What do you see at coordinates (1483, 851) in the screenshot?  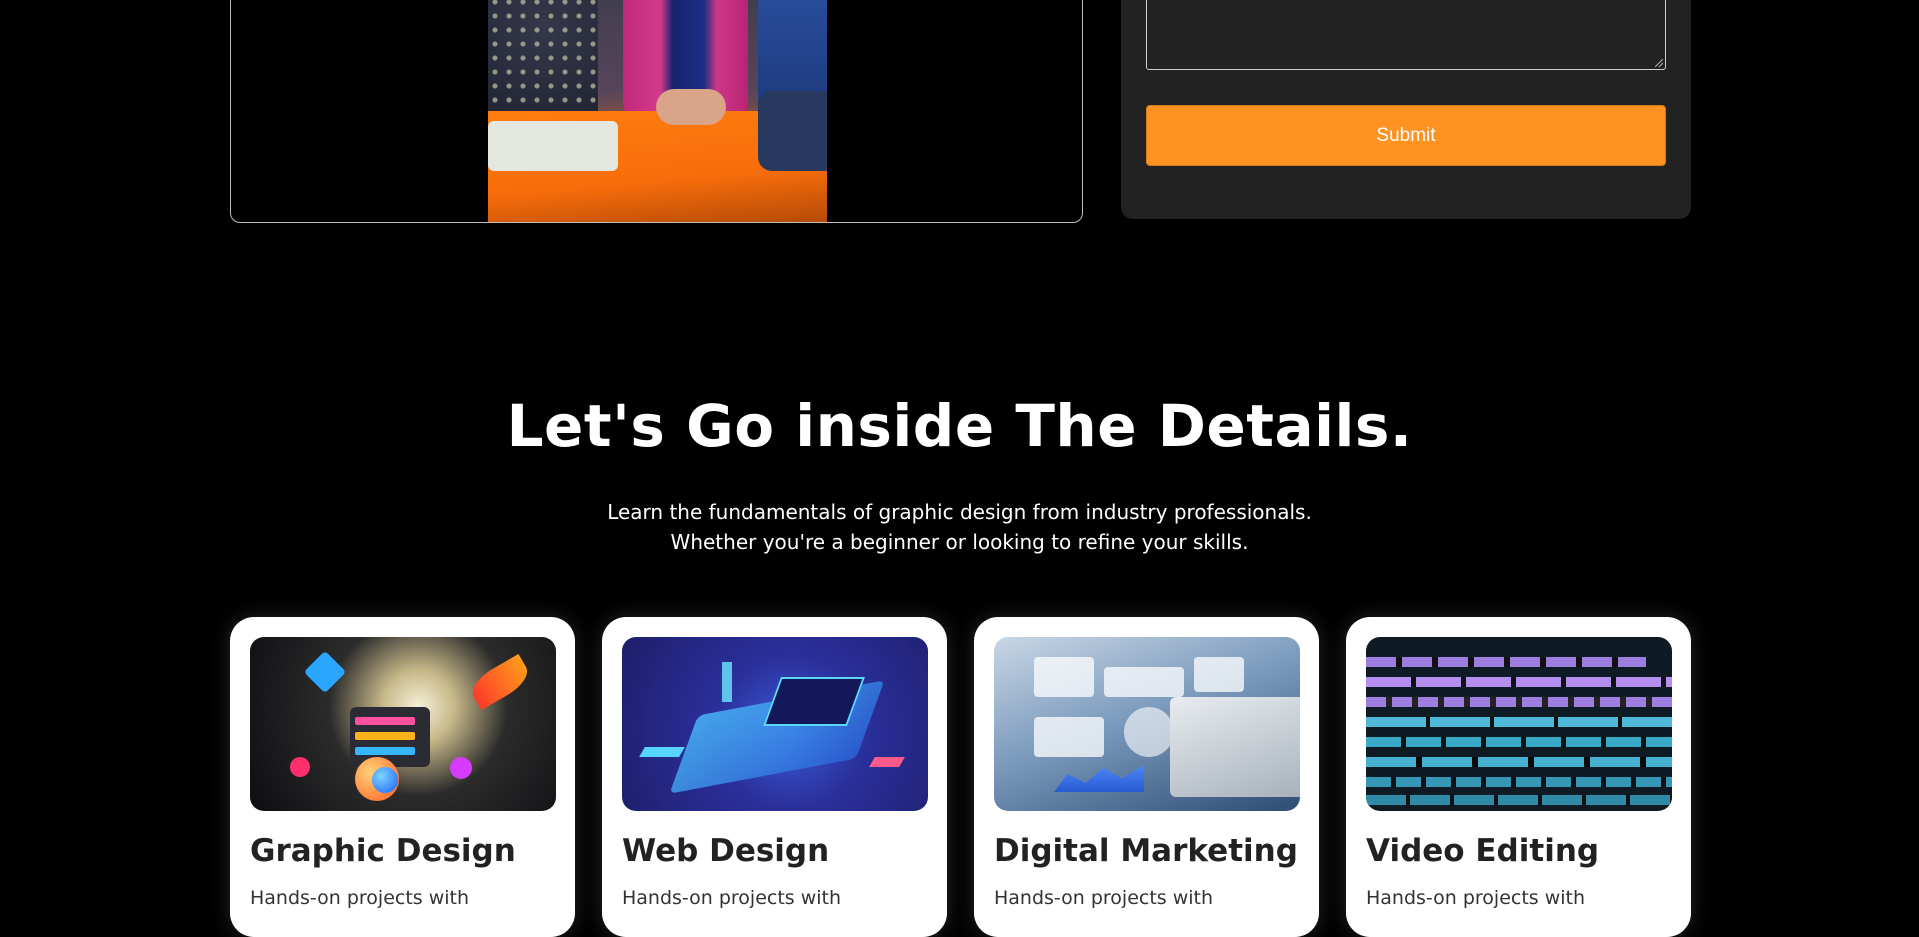 I see `card-title: Video Editing` at bounding box center [1483, 851].